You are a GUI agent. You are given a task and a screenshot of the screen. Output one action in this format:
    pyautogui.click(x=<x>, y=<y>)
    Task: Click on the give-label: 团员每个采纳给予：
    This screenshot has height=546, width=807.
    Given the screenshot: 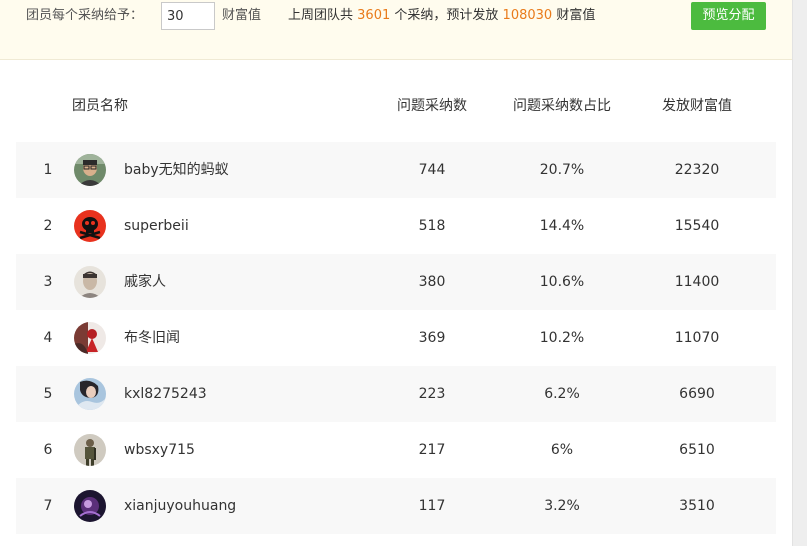 What is the action you would take?
    pyautogui.click(x=85, y=15)
    